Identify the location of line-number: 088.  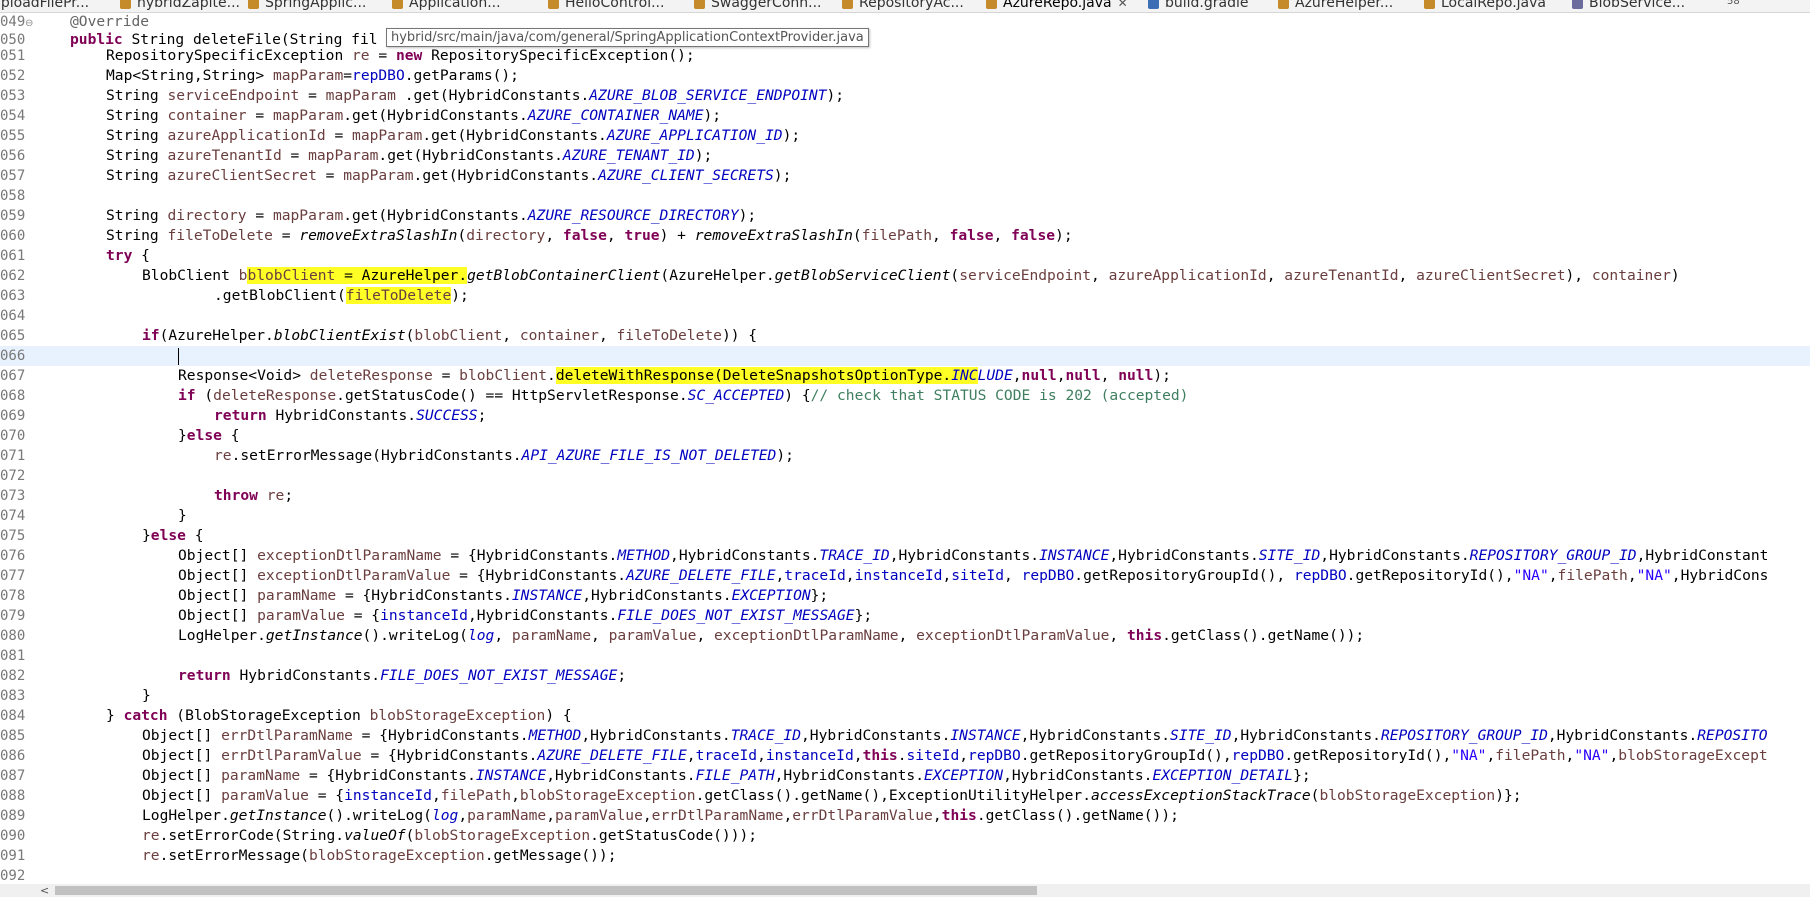
(13, 796).